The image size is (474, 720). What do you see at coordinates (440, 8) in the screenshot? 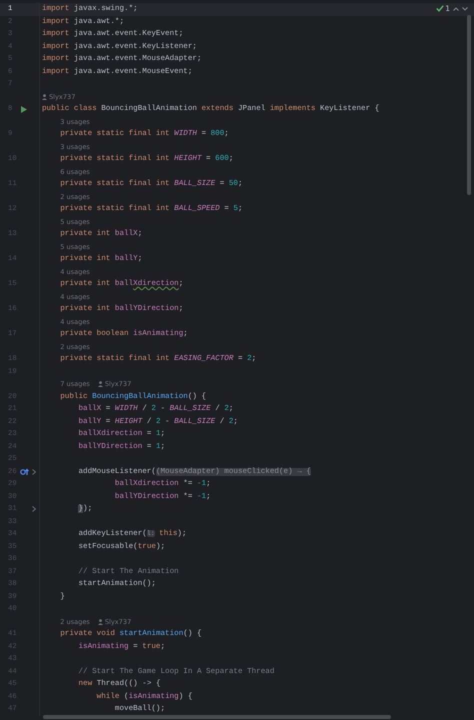
I see `check-icon` at bounding box center [440, 8].